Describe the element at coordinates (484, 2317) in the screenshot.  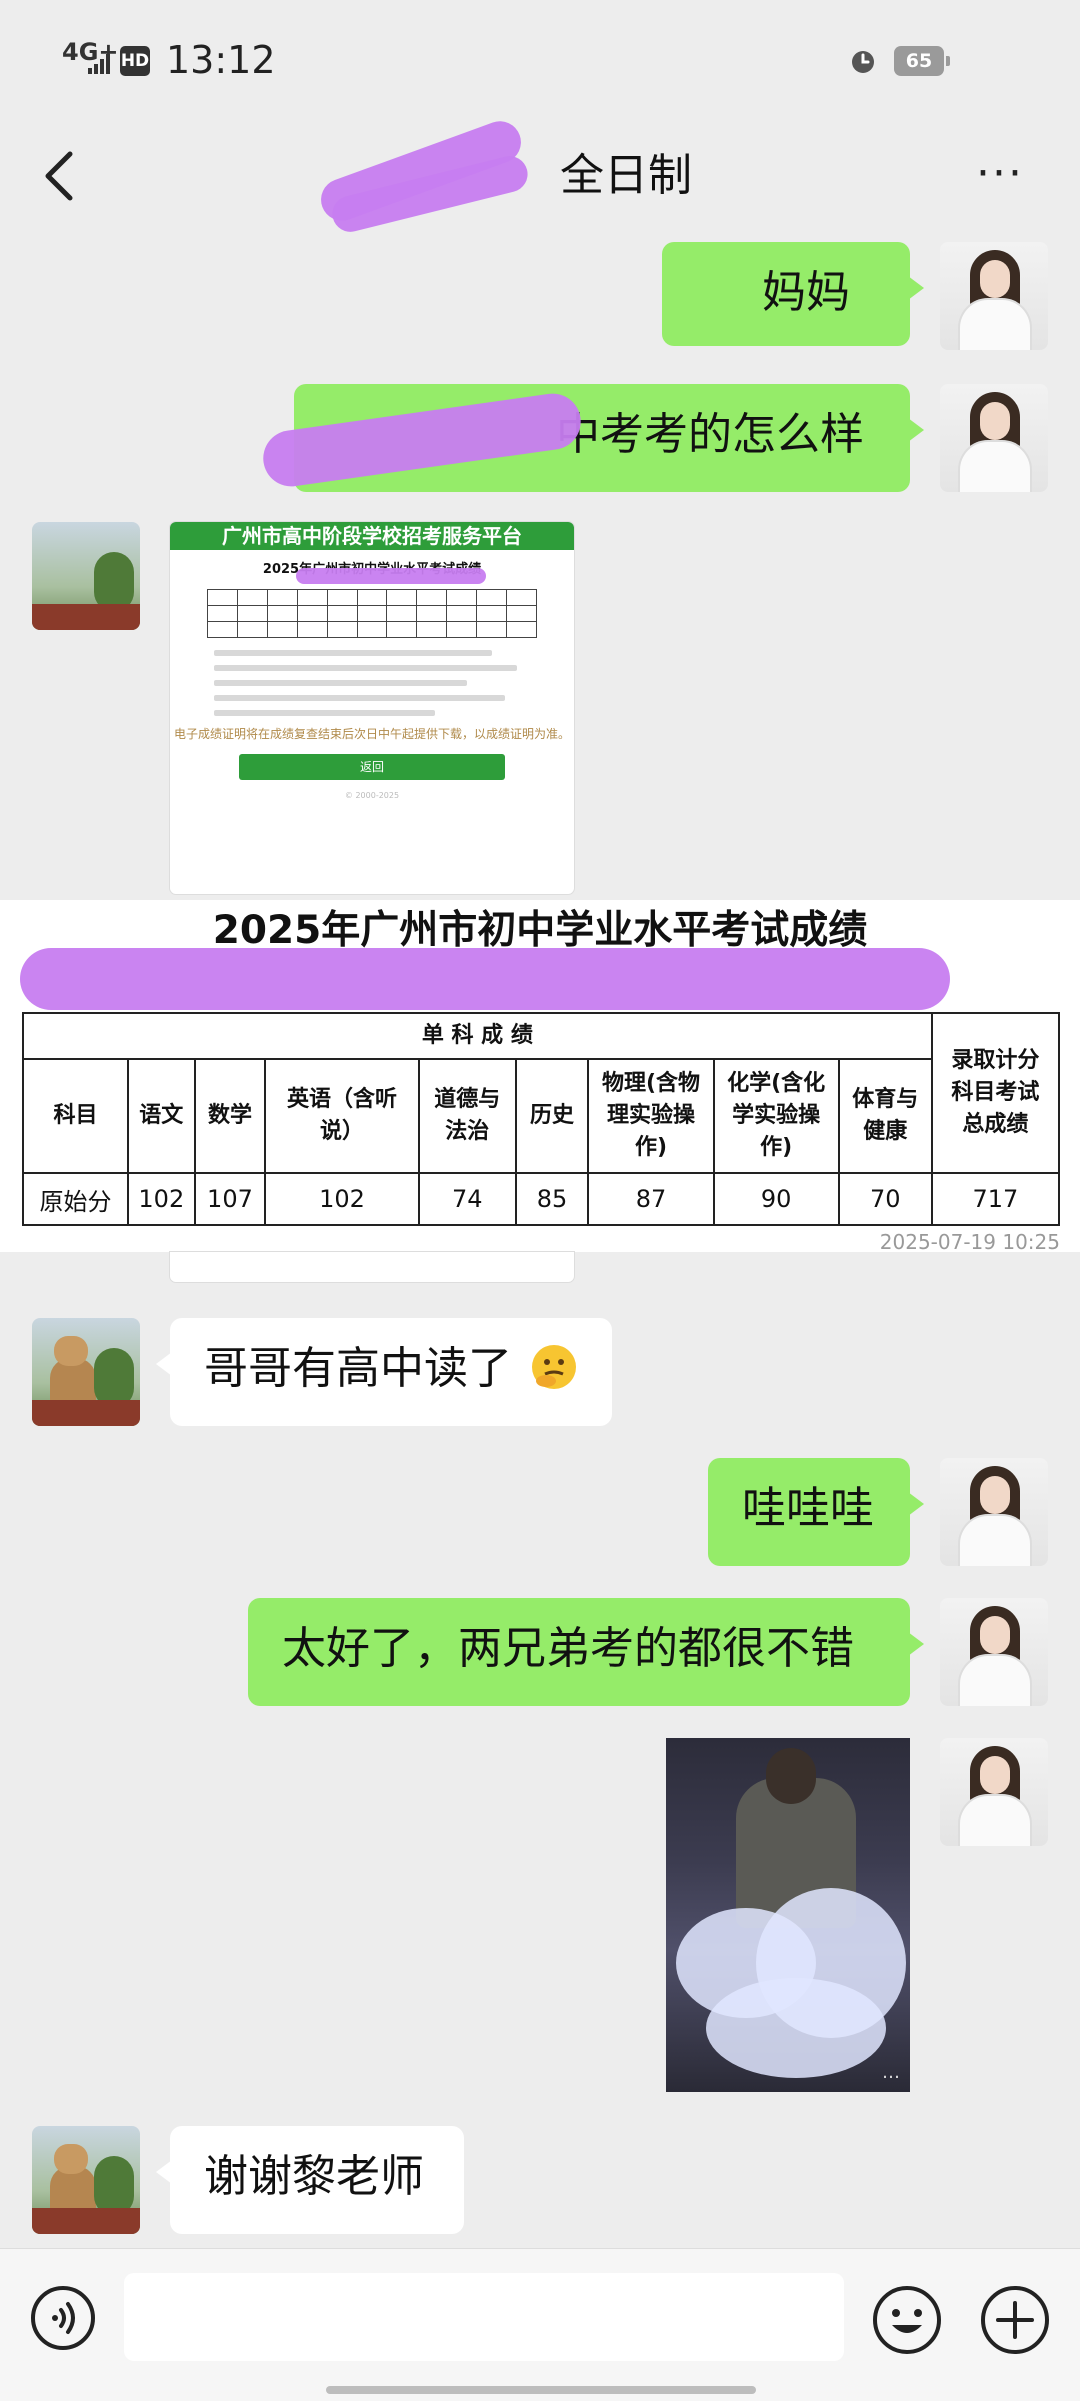
I see `message-input` at that location.